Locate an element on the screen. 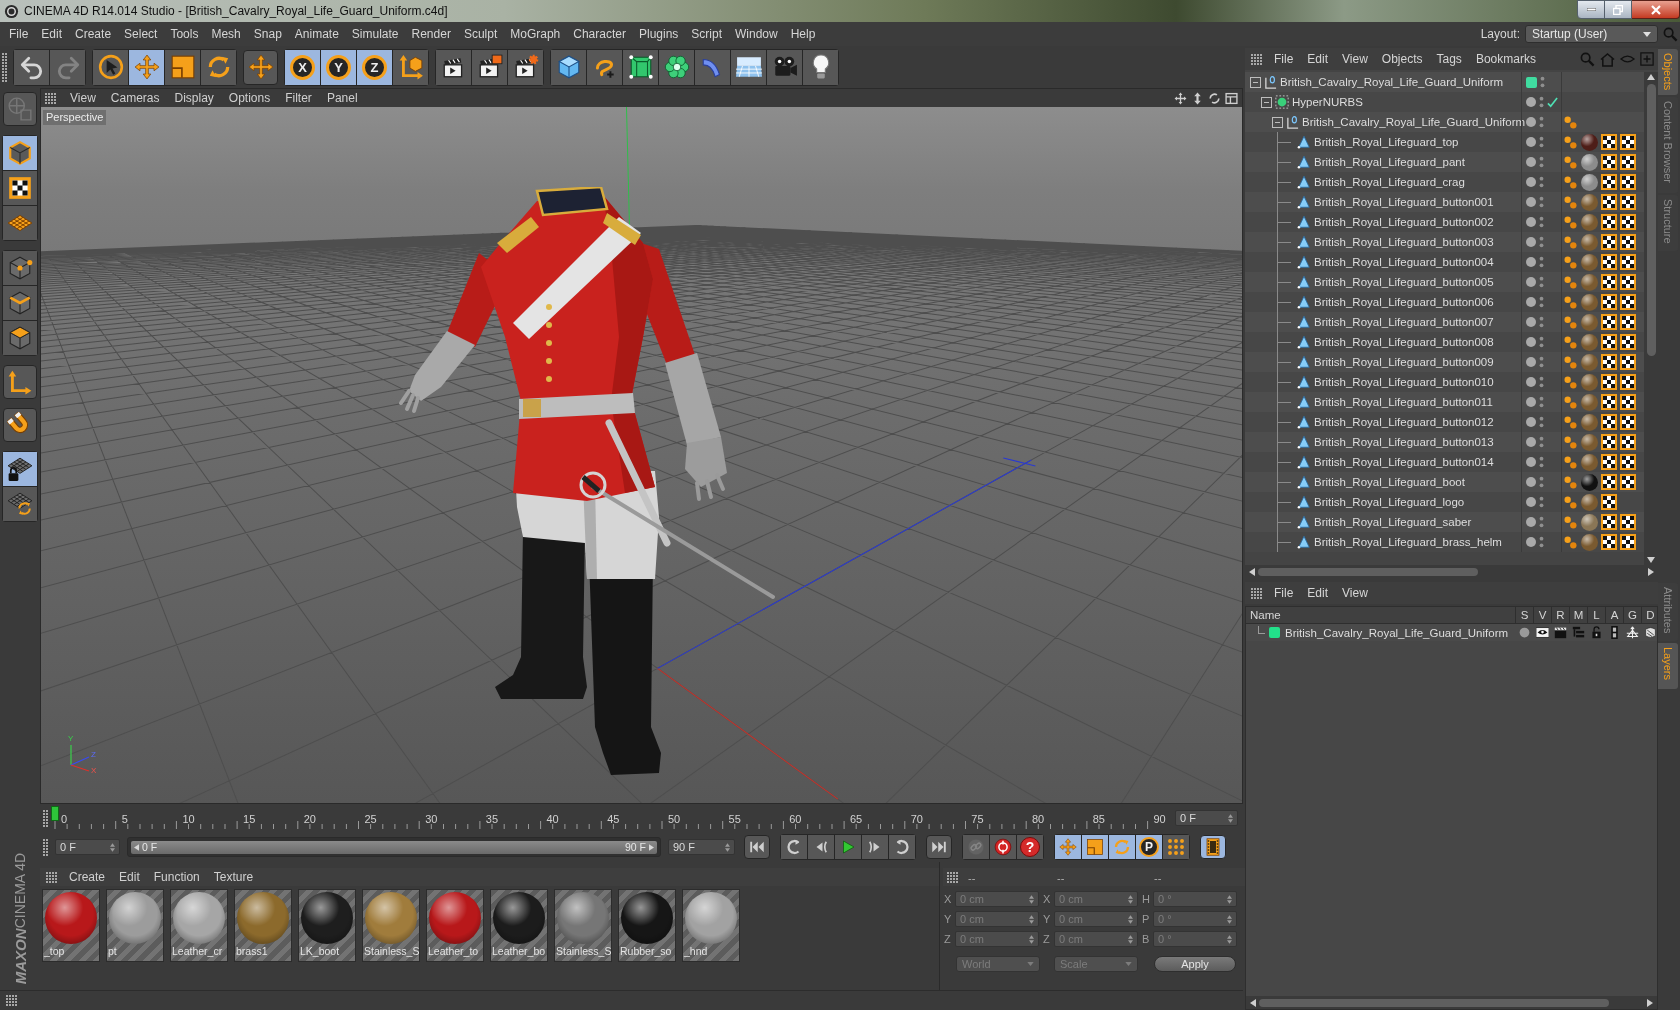  material-swatch: _hnd is located at coordinates (711, 925).